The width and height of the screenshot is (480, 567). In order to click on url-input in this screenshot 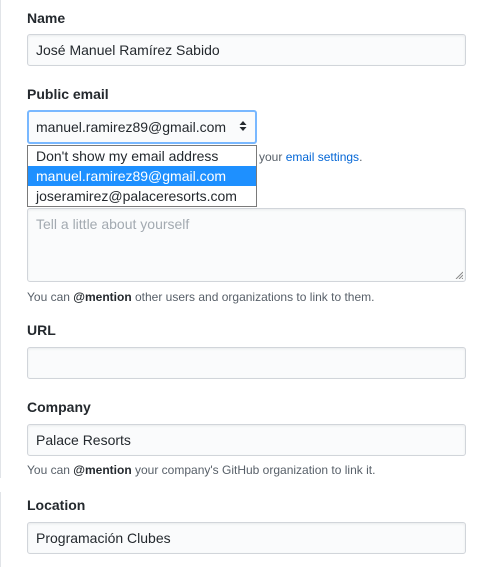, I will do `click(246, 363)`.